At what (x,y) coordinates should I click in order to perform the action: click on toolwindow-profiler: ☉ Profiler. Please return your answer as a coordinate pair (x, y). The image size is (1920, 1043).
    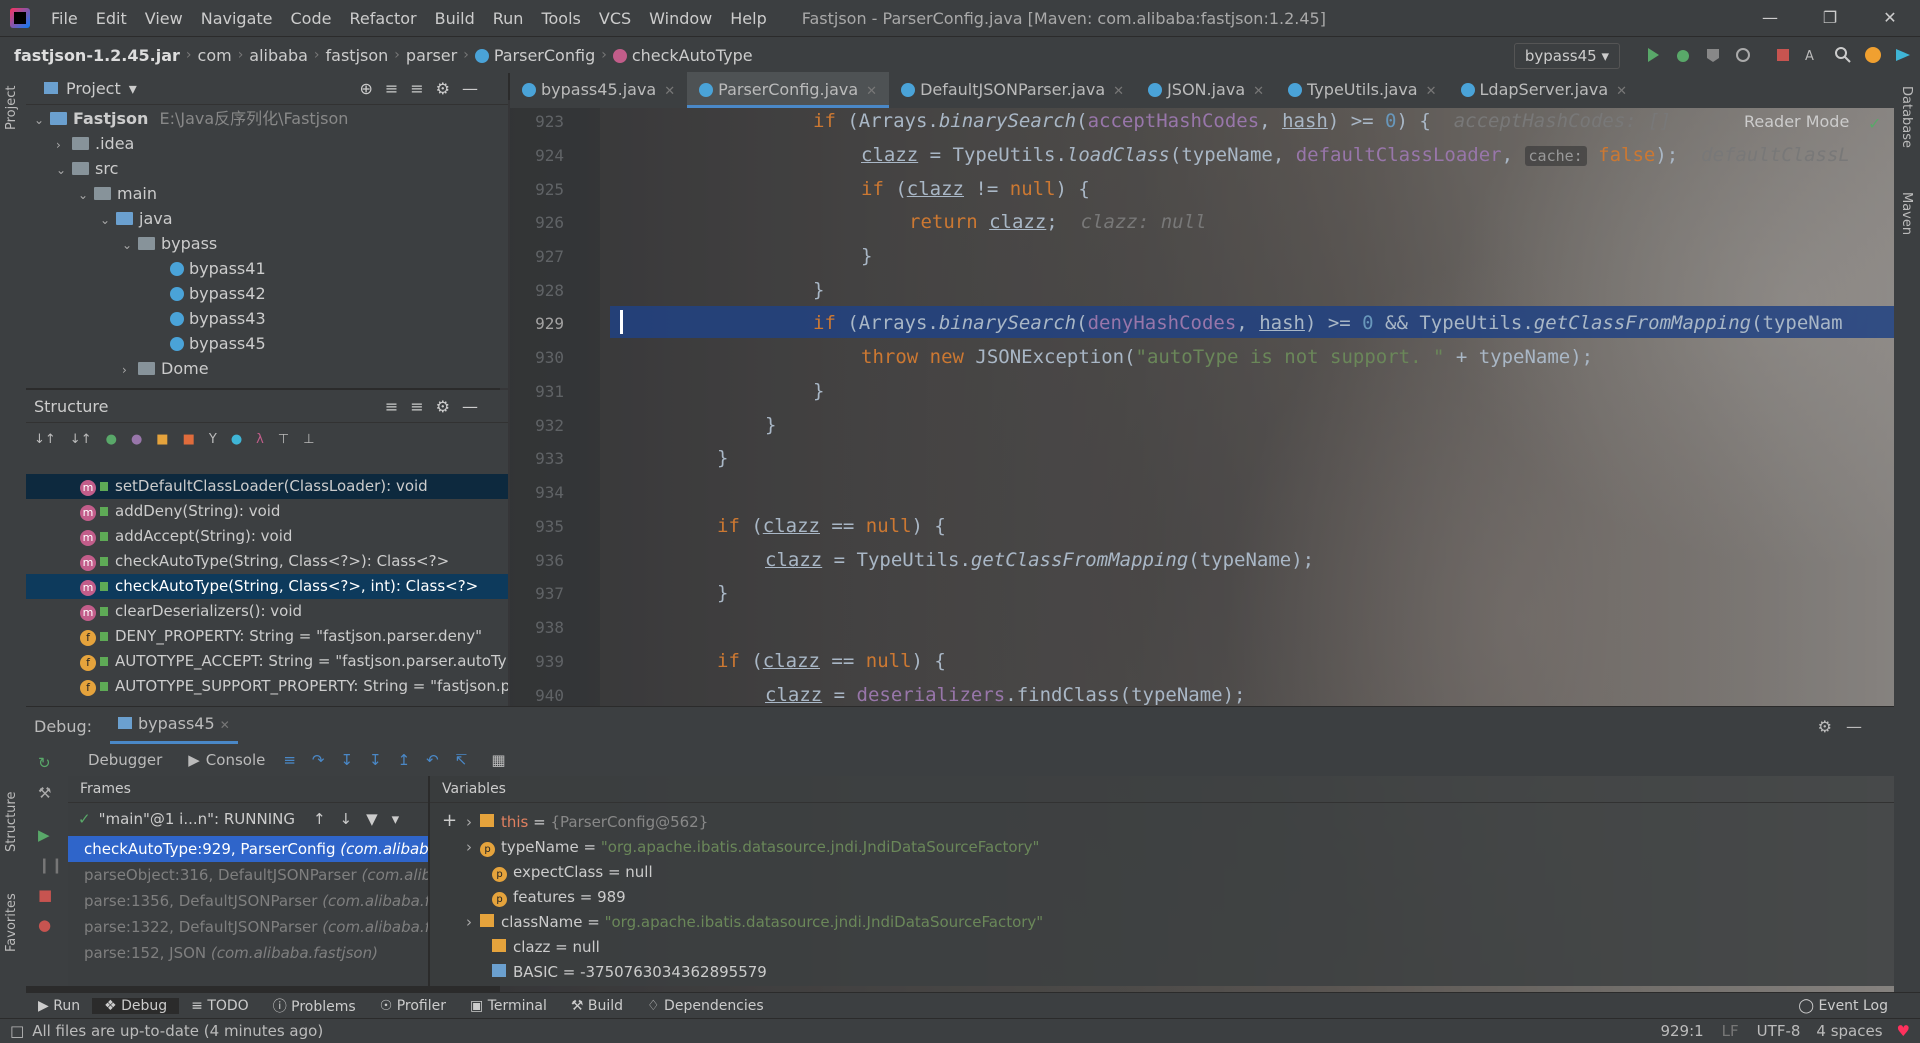
    Looking at the image, I should click on (413, 1006).